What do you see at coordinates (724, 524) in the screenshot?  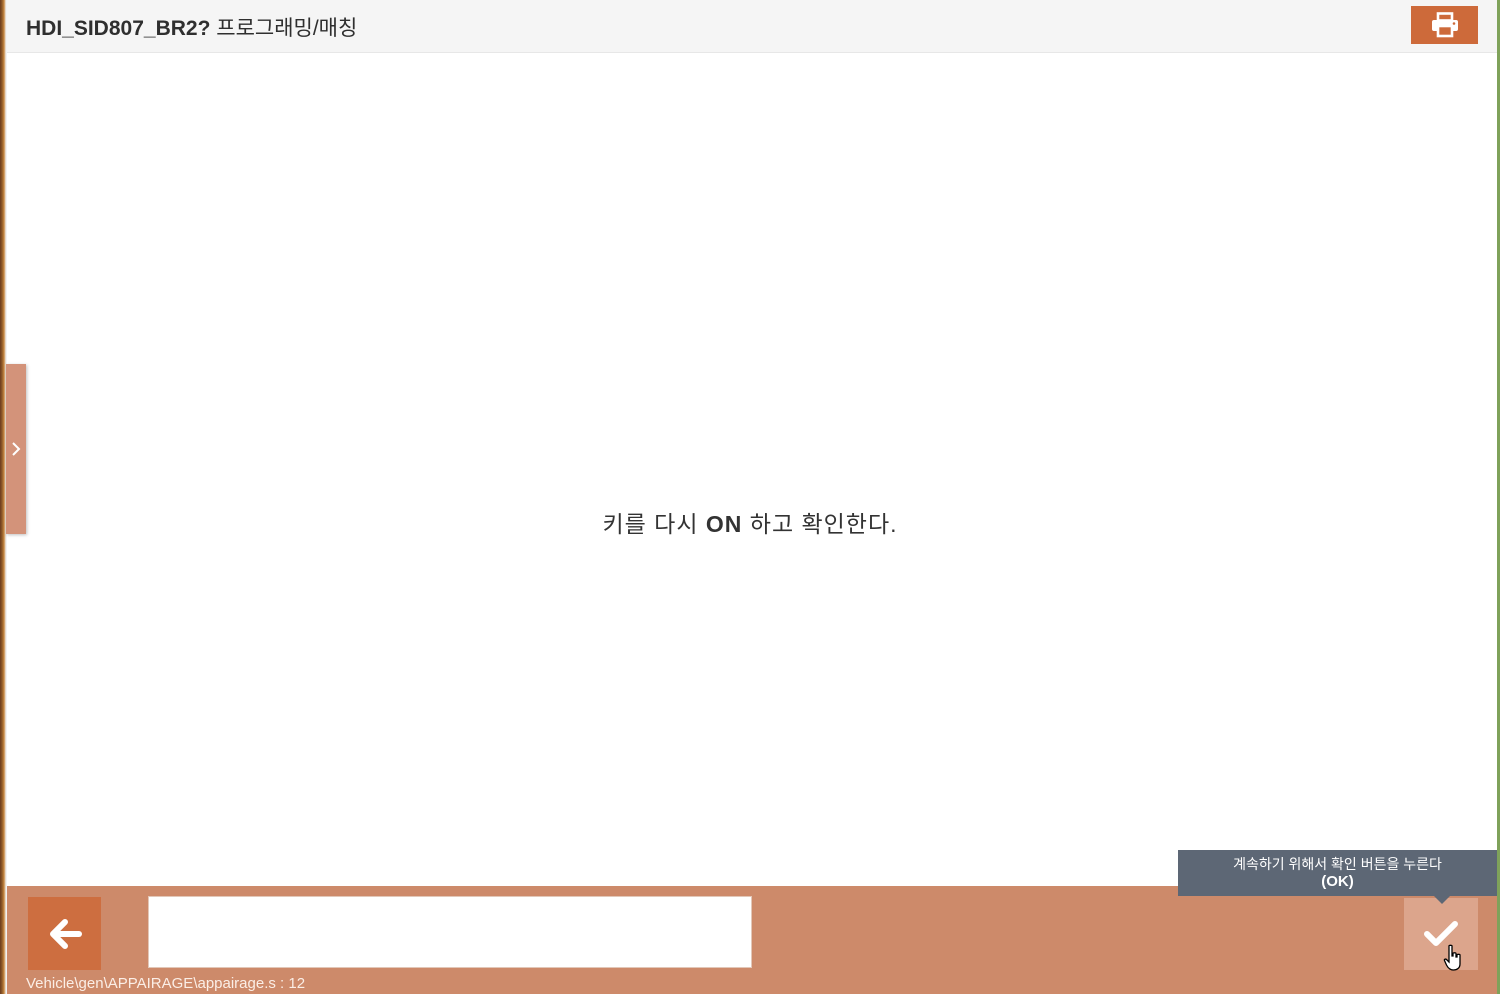 I see `message-text-on: ON` at bounding box center [724, 524].